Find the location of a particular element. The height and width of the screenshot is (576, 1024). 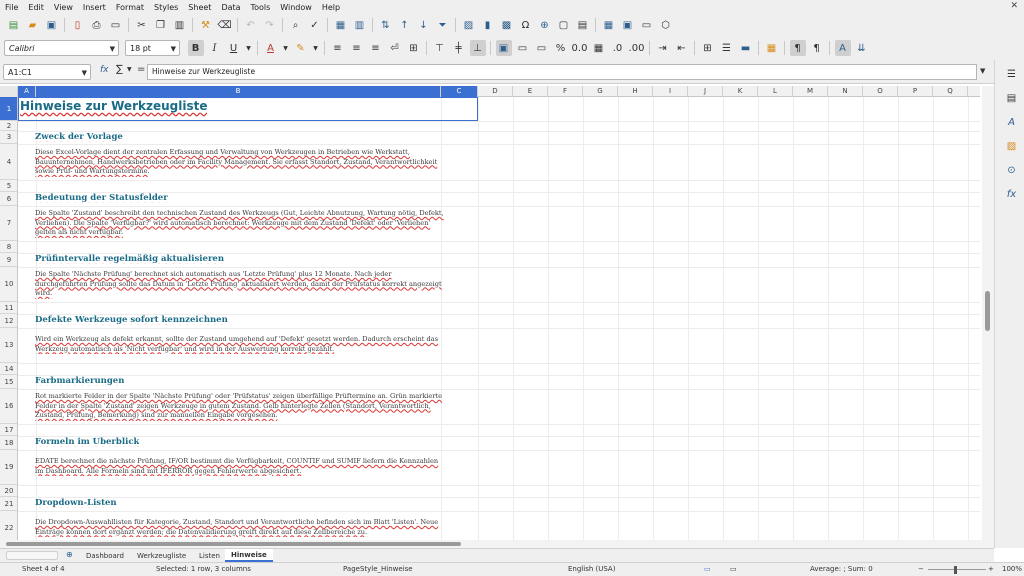

menu-help: Help is located at coordinates (331, 7).